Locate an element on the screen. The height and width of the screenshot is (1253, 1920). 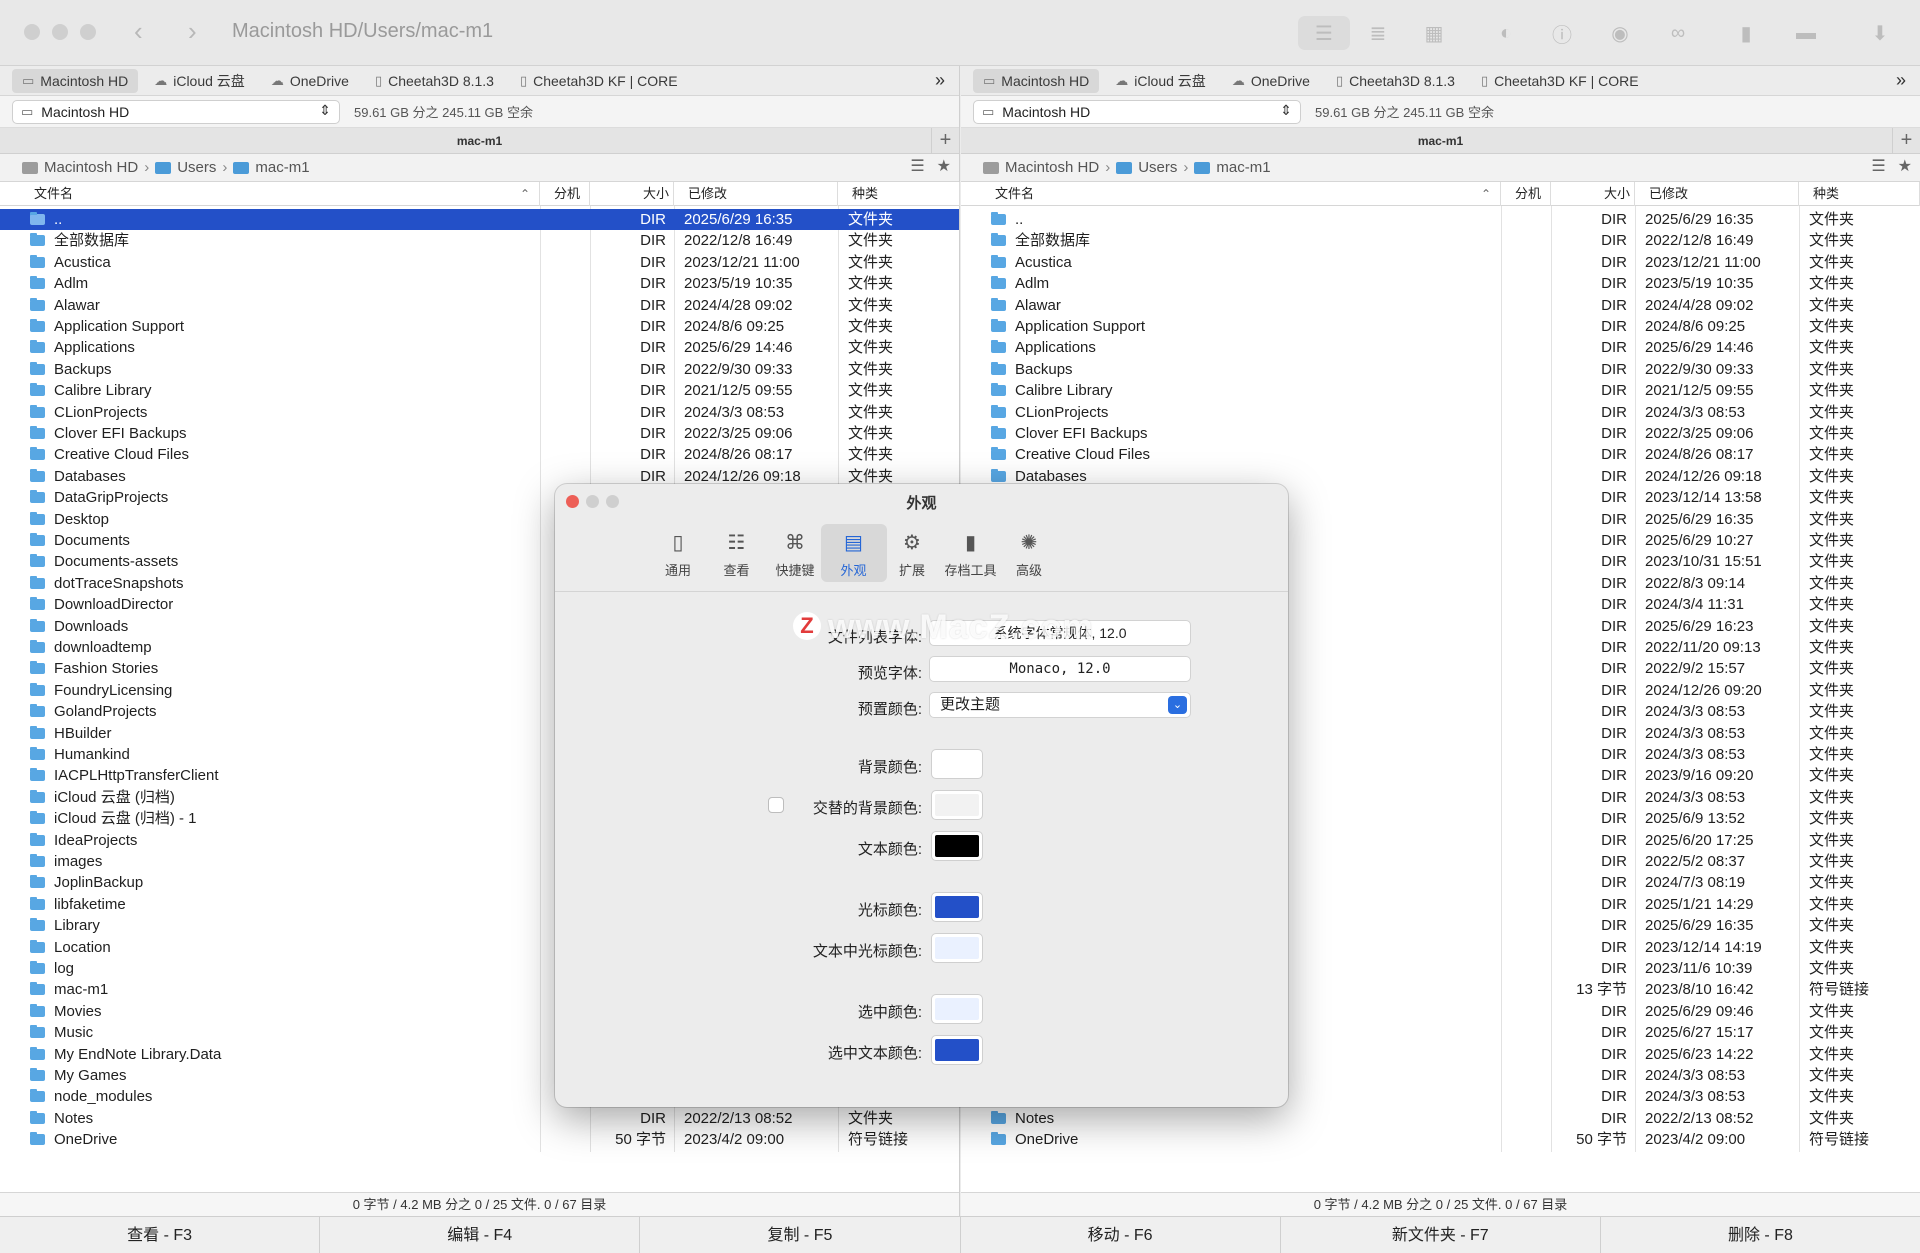
back-arrow-icon: ‹ is located at coordinates (138, 31).